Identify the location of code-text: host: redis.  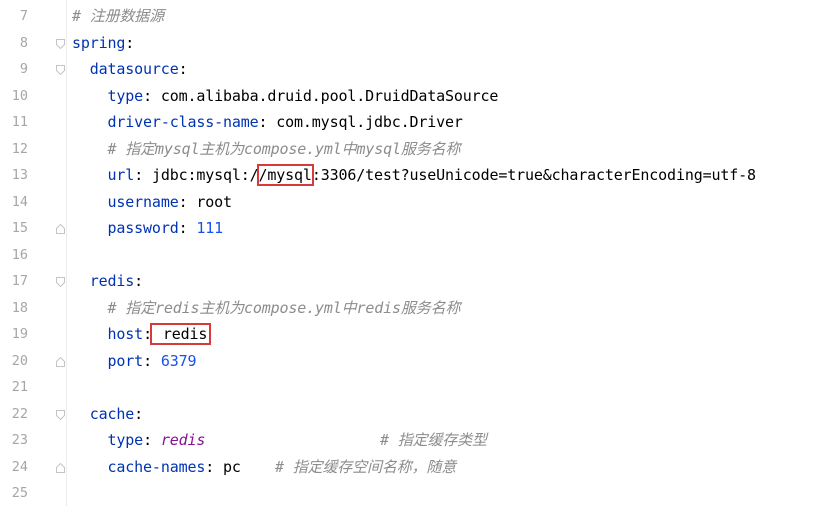
(142, 334).